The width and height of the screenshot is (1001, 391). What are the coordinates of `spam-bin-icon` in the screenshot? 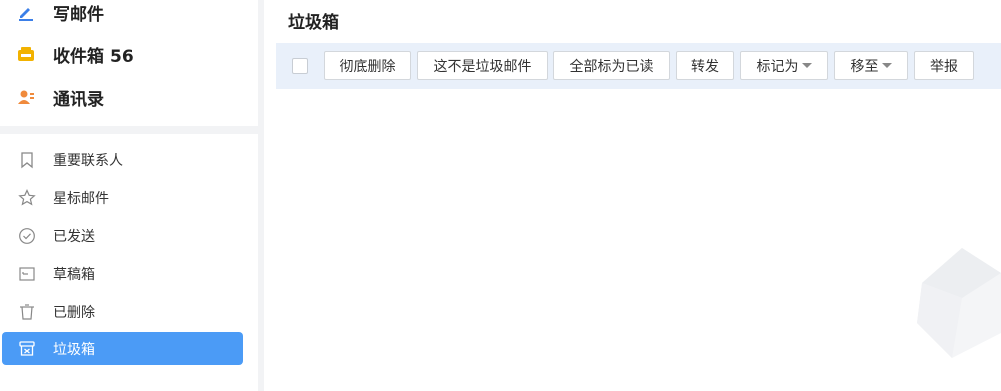 It's located at (27, 349).